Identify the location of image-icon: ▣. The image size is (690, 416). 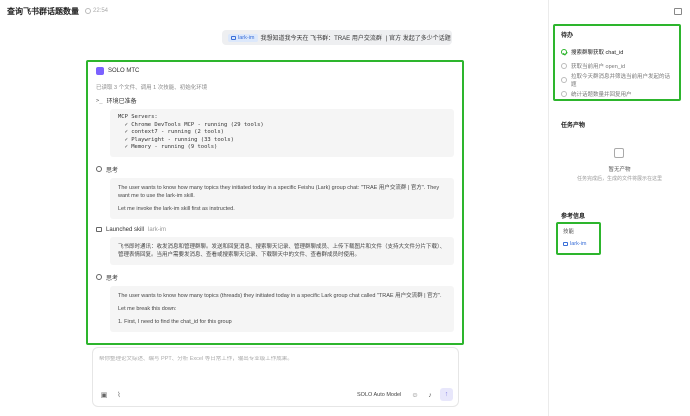
(104, 396).